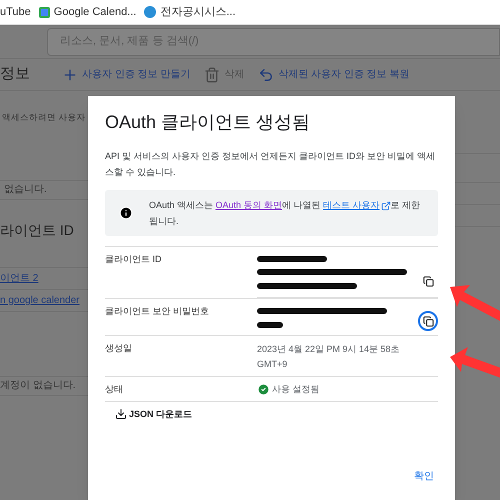  What do you see at coordinates (270, 164) in the screenshot?
I see `description-text: API 및 서비스의 사용자 인증 정보에서 언제든지 클라이언트 ID와 보안 비밀에 액세스할 수 있습니다.` at bounding box center [270, 164].